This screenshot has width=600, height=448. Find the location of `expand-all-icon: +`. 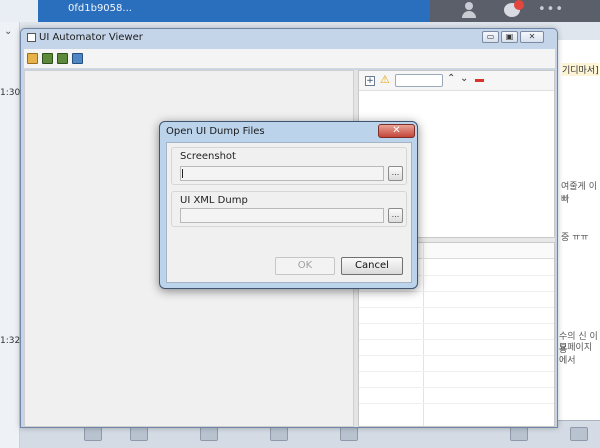

expand-all-icon: + is located at coordinates (370, 81).